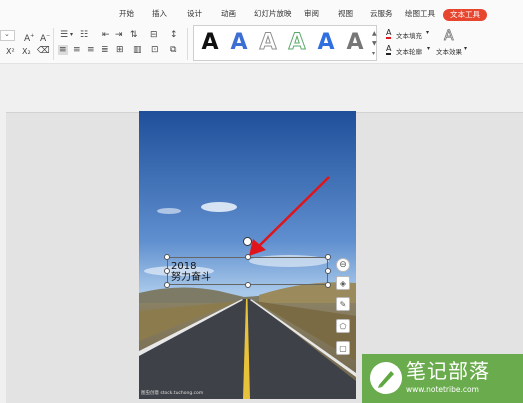 The height and width of the screenshot is (403, 523). I want to click on resize-handle-br, so click(328, 285).